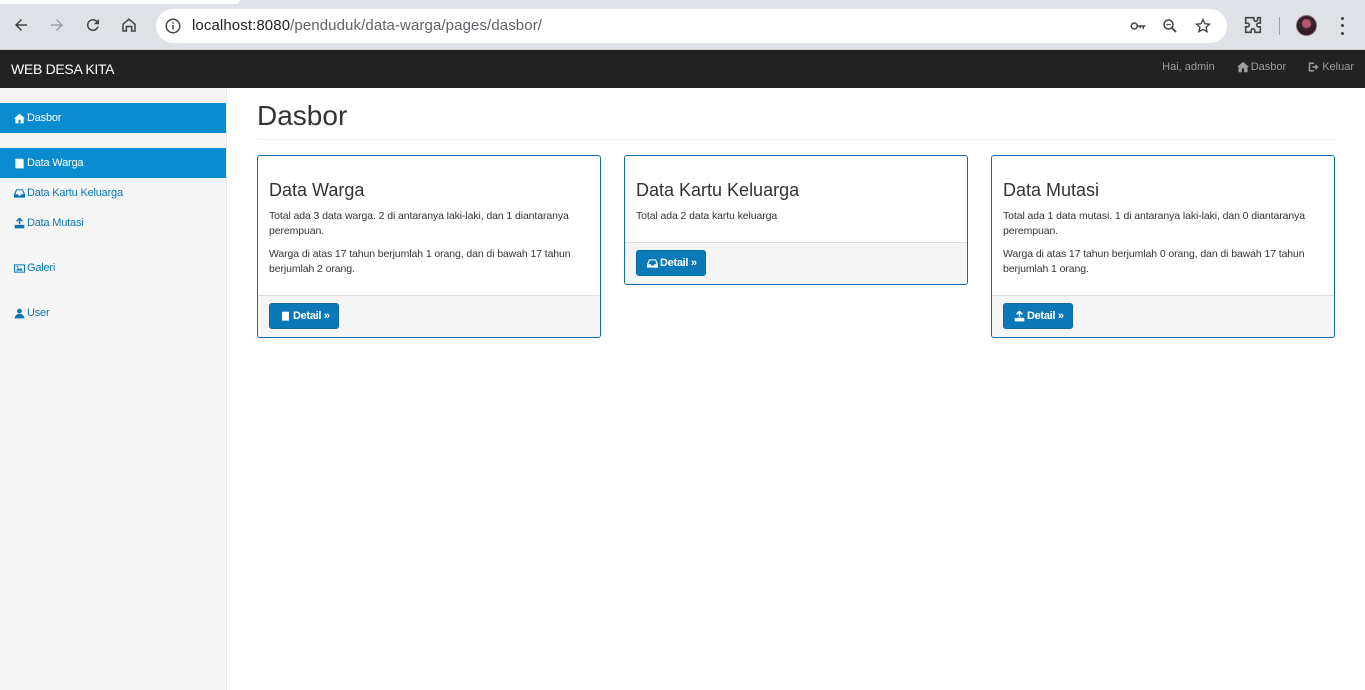 This screenshot has width=1365, height=690. Describe the element at coordinates (1268, 67) in the screenshot. I see `nav-dasbor-label: Dasbor` at that location.